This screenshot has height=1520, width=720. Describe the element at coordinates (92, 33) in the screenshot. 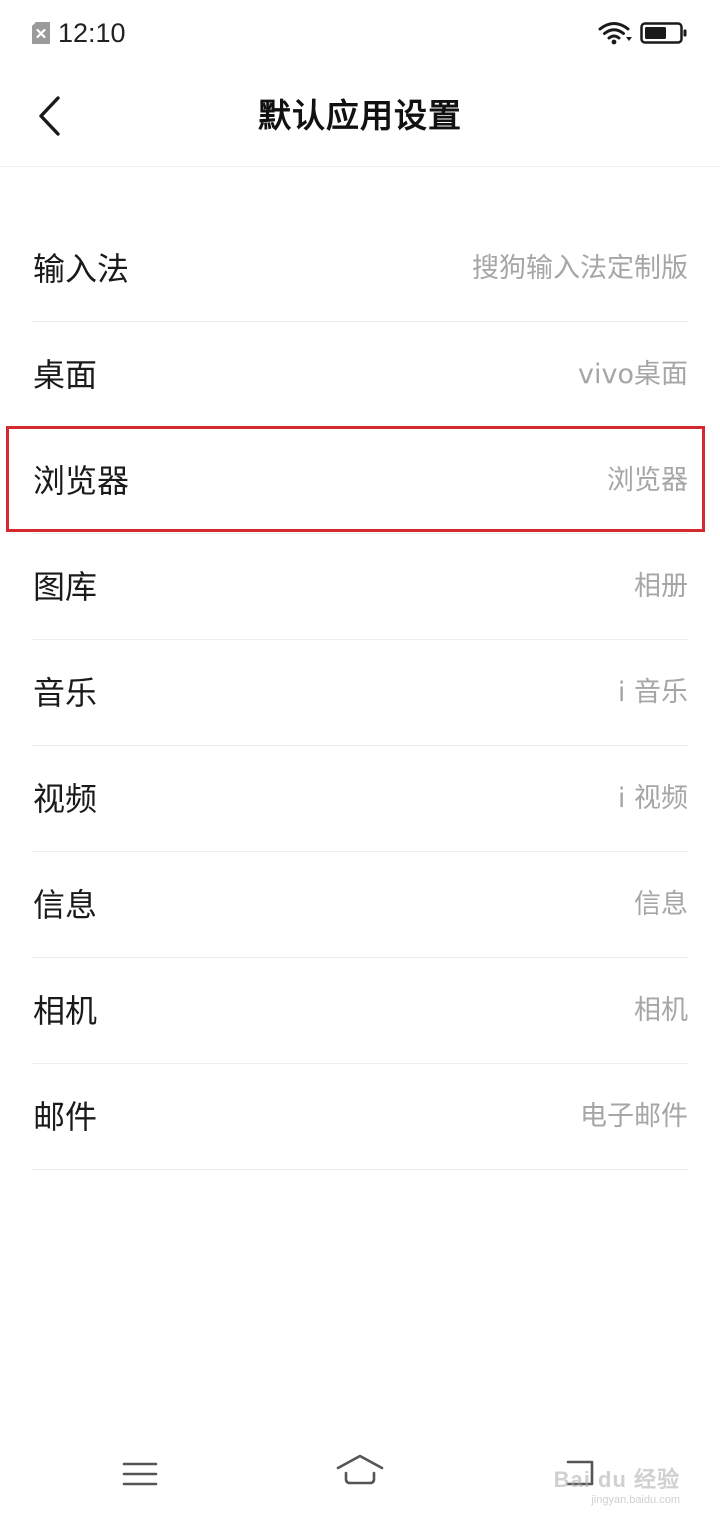

I see `status-time: 12:10` at that location.